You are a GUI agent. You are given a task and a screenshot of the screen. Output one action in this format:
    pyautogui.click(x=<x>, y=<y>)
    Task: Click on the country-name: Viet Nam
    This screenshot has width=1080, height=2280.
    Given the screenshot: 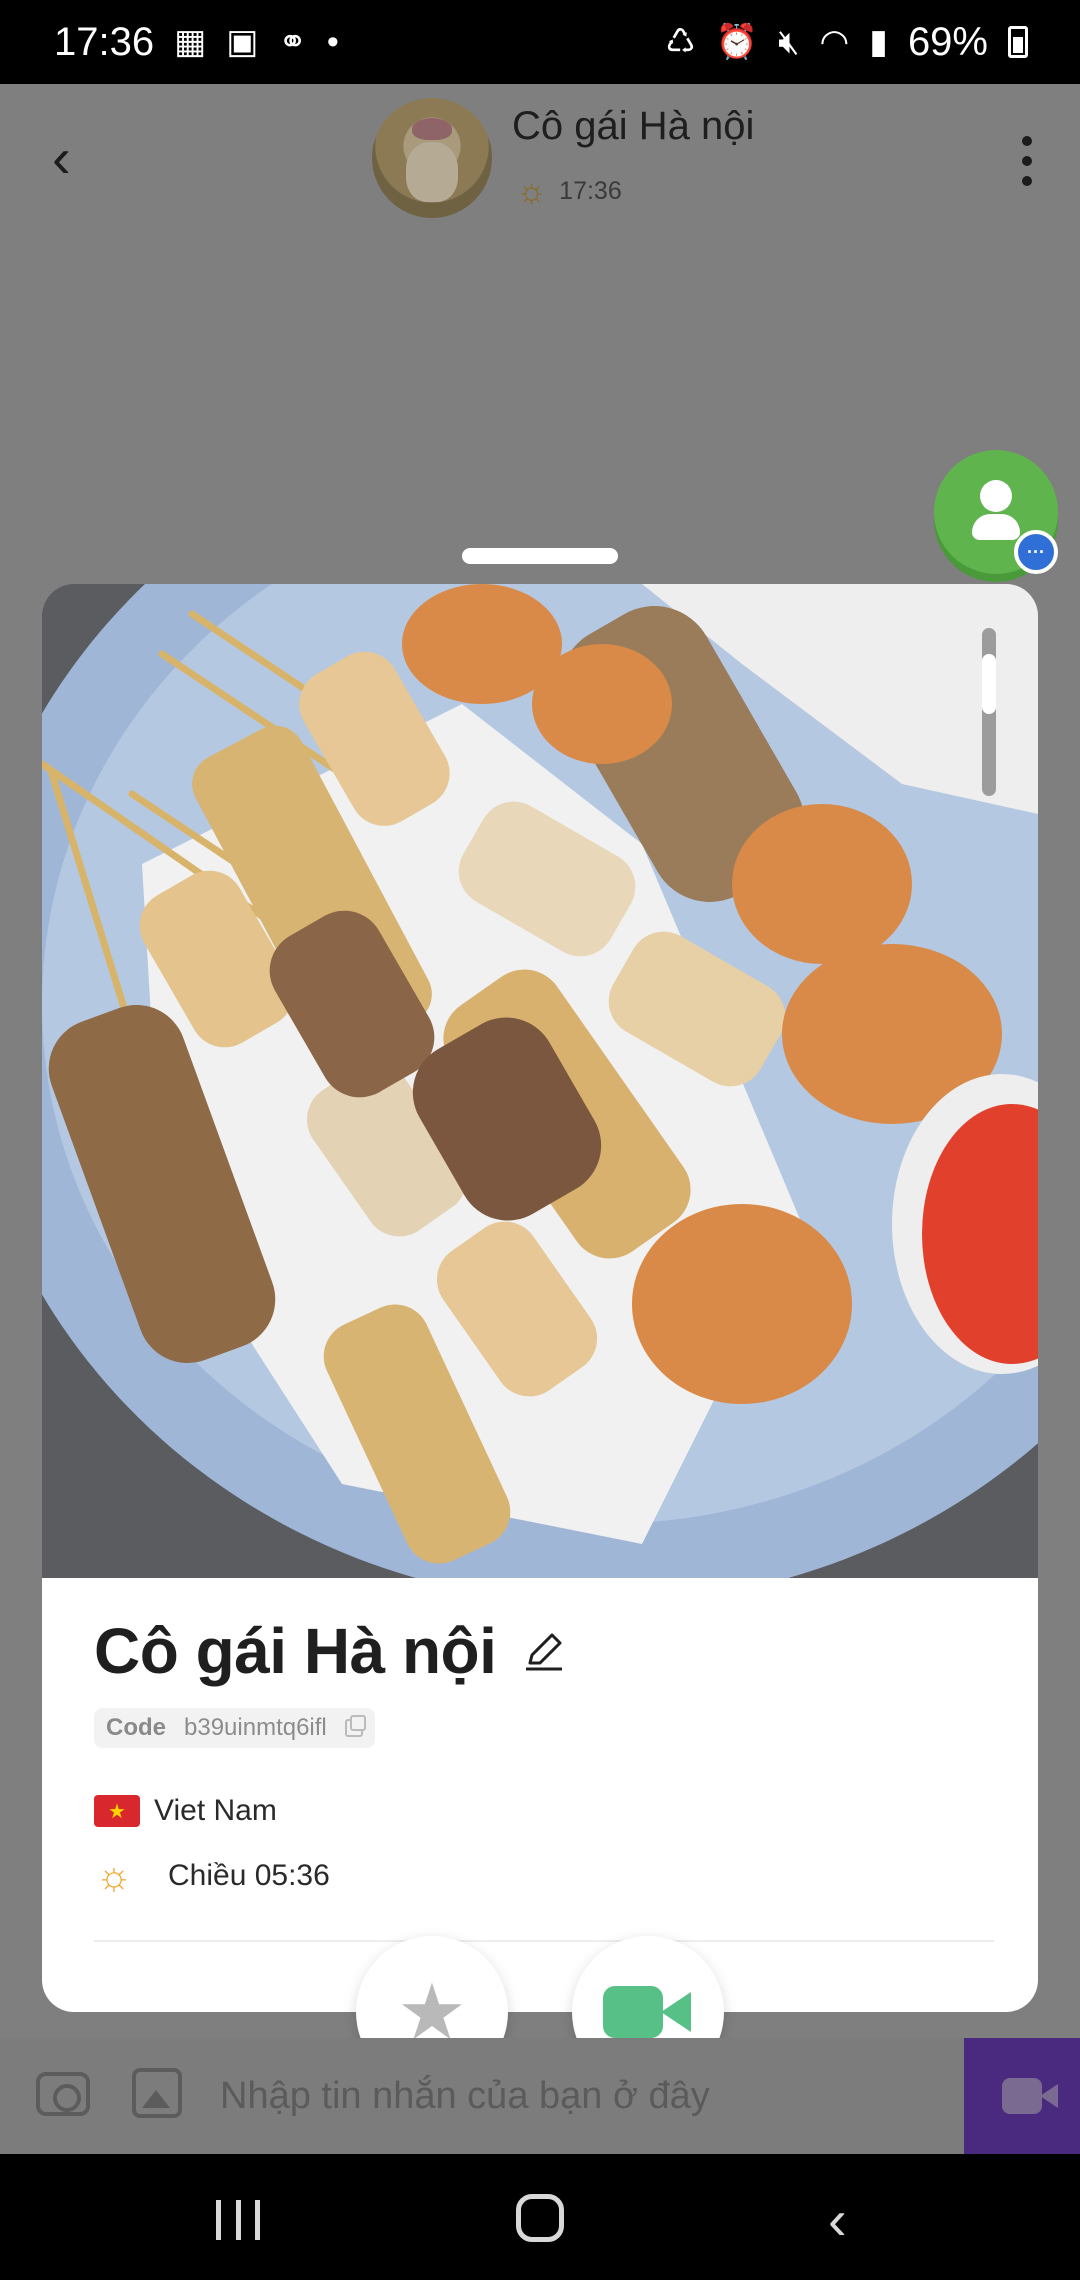 What is the action you would take?
    pyautogui.click(x=215, y=1810)
    